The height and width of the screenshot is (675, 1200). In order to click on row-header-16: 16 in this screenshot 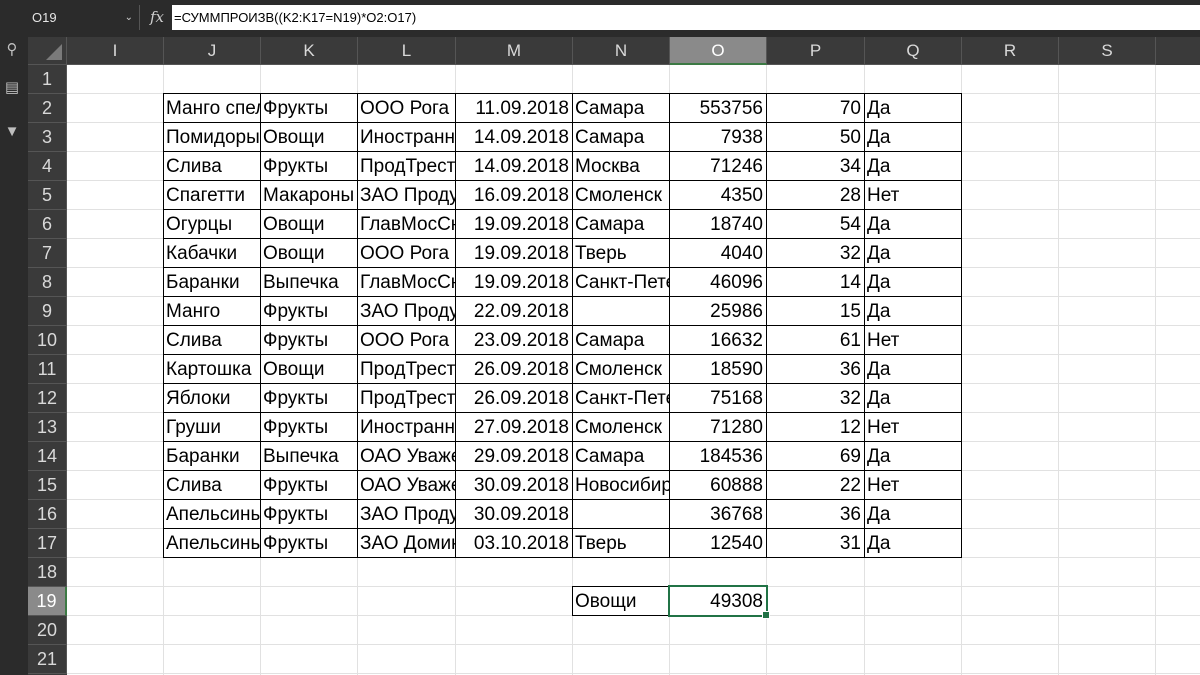, I will do `click(47, 514)`.